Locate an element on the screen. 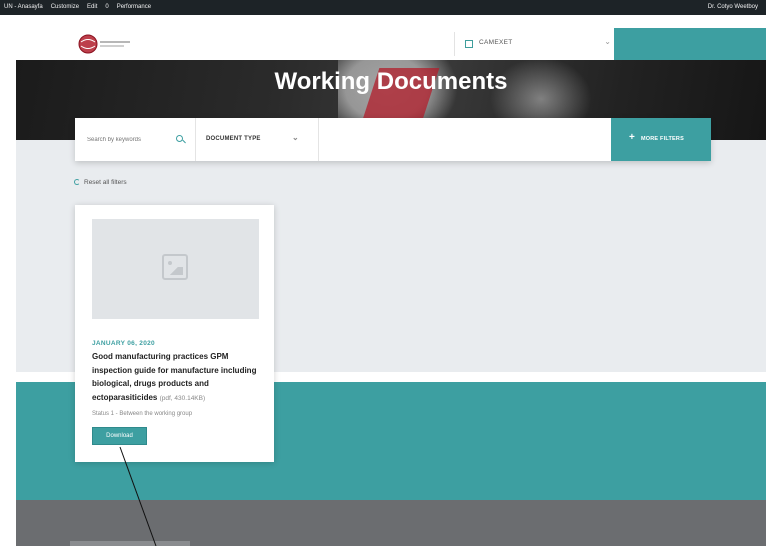 The height and width of the screenshot is (546, 766). admin-bar-item-performance: Performance is located at coordinates (134, 7).